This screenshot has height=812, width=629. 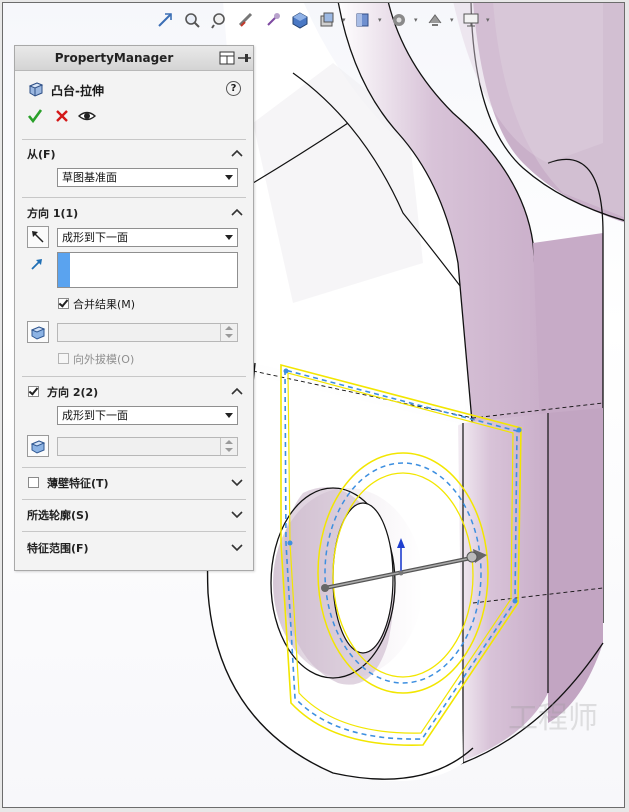 What do you see at coordinates (147, 177) in the screenshot?
I see `start-condition-select: 草图基准面` at bounding box center [147, 177].